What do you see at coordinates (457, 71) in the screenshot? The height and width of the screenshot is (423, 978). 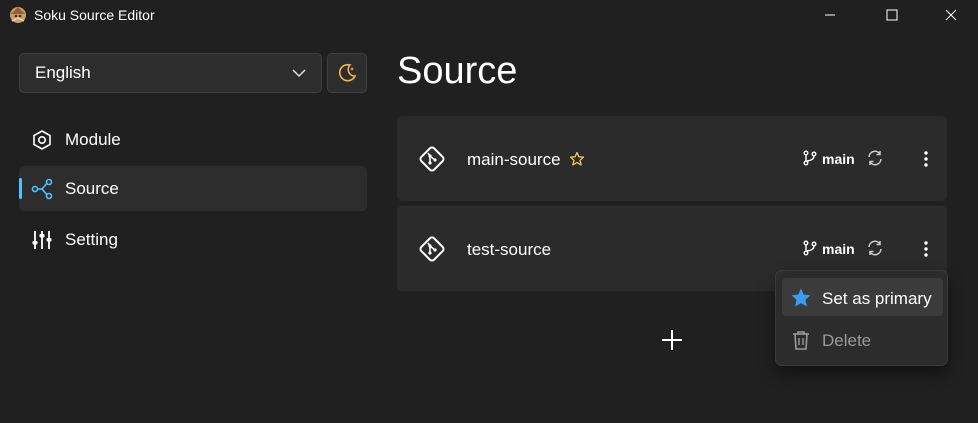 I see `page-title: Source` at bounding box center [457, 71].